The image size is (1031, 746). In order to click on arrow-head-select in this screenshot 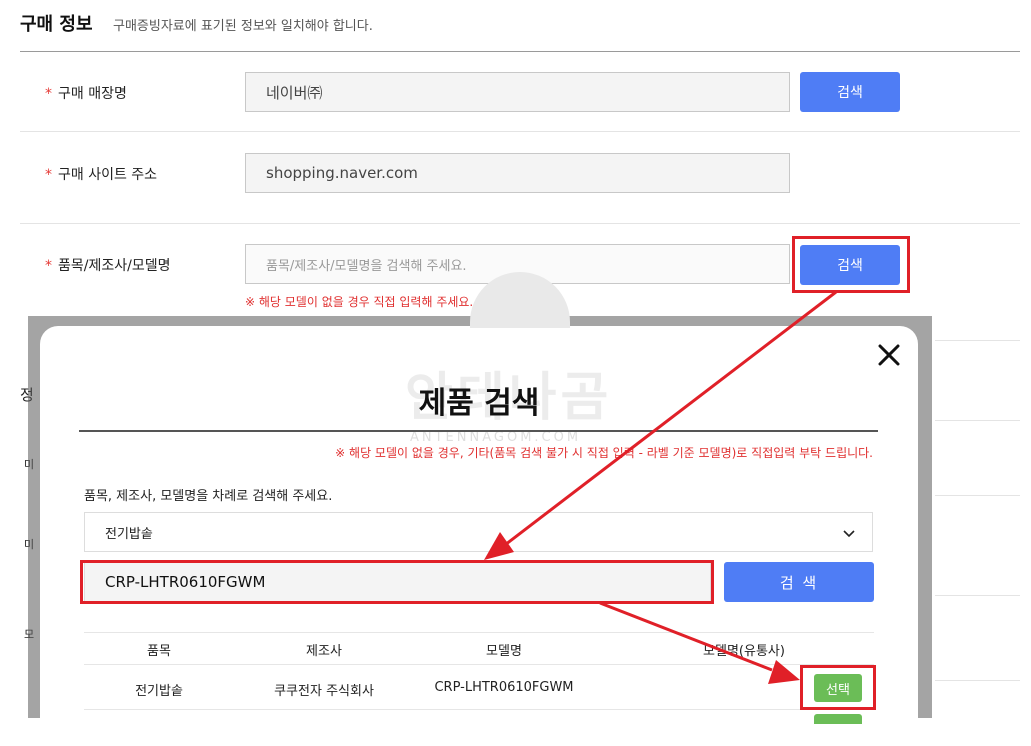, I will do `click(784, 672)`.